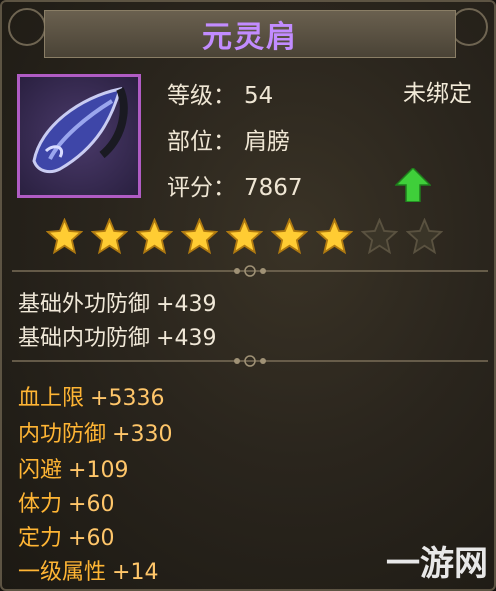 This screenshot has width=496, height=591. I want to click on slot-value: 肩膀, so click(267, 142).